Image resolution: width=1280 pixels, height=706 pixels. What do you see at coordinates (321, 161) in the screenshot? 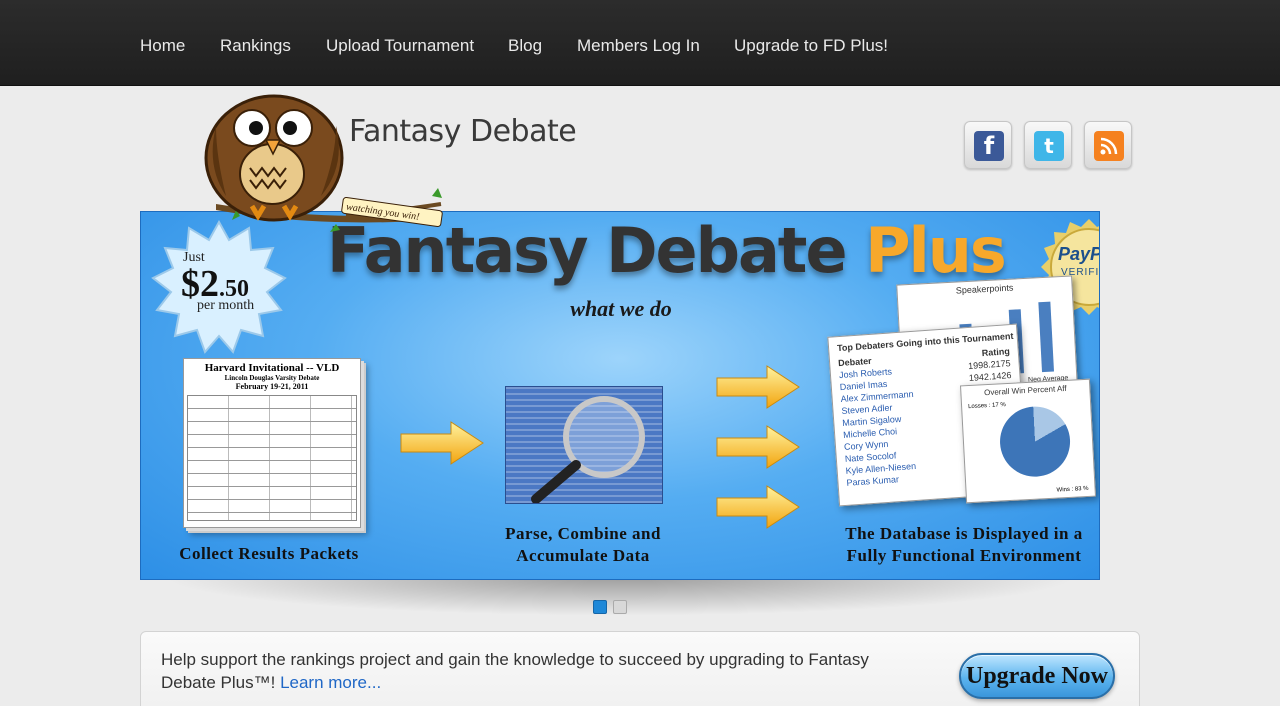
I see `owl-logo: watching you win!` at bounding box center [321, 161].